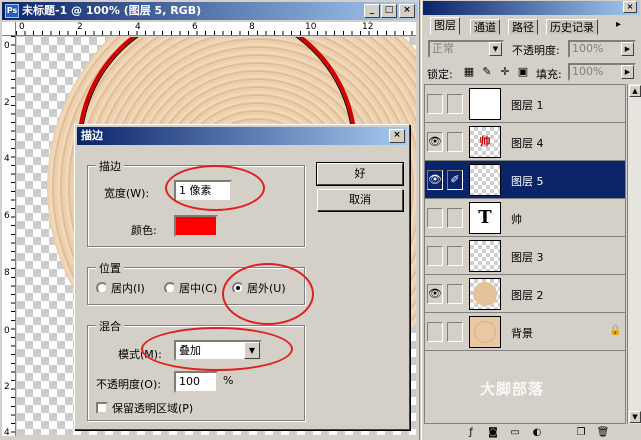 This screenshot has height=440, width=641. What do you see at coordinates (635, 417) in the screenshot?
I see `scroll-down-icon: ▼` at bounding box center [635, 417].